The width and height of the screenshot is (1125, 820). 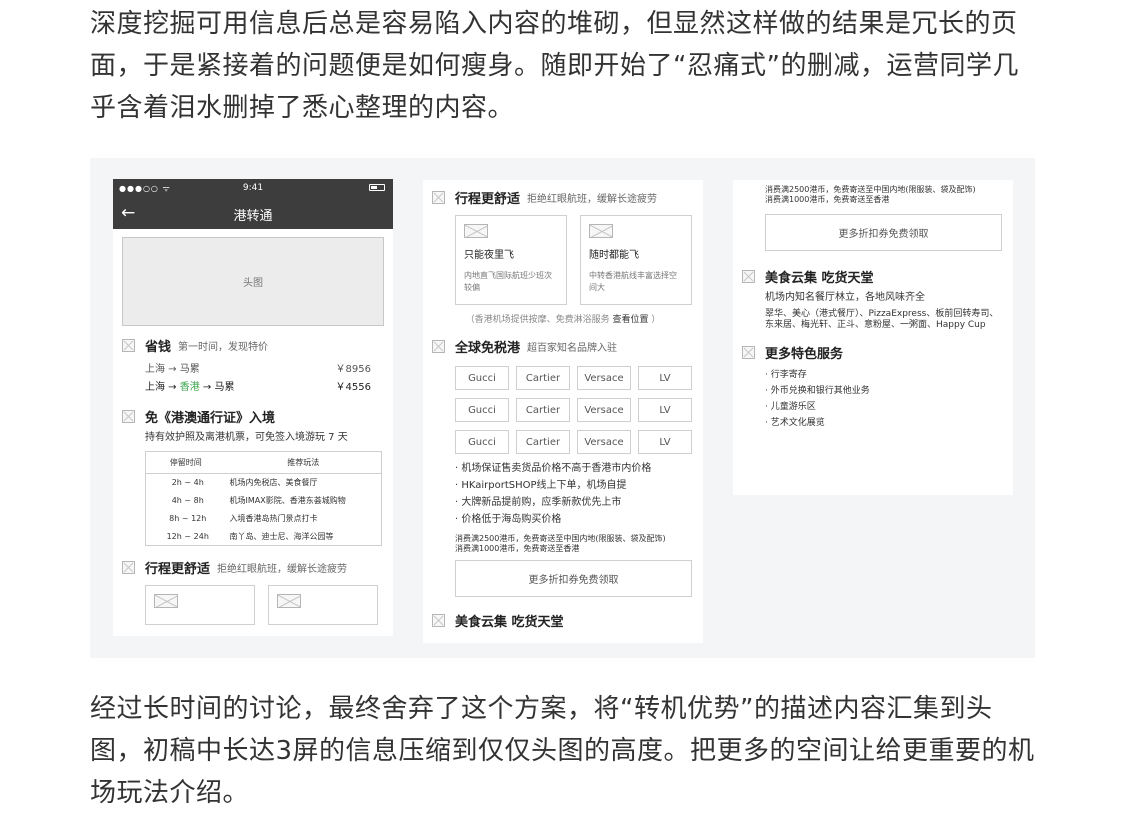 What do you see at coordinates (614, 255) in the screenshot?
I see `card-title: 随时都能飞` at bounding box center [614, 255].